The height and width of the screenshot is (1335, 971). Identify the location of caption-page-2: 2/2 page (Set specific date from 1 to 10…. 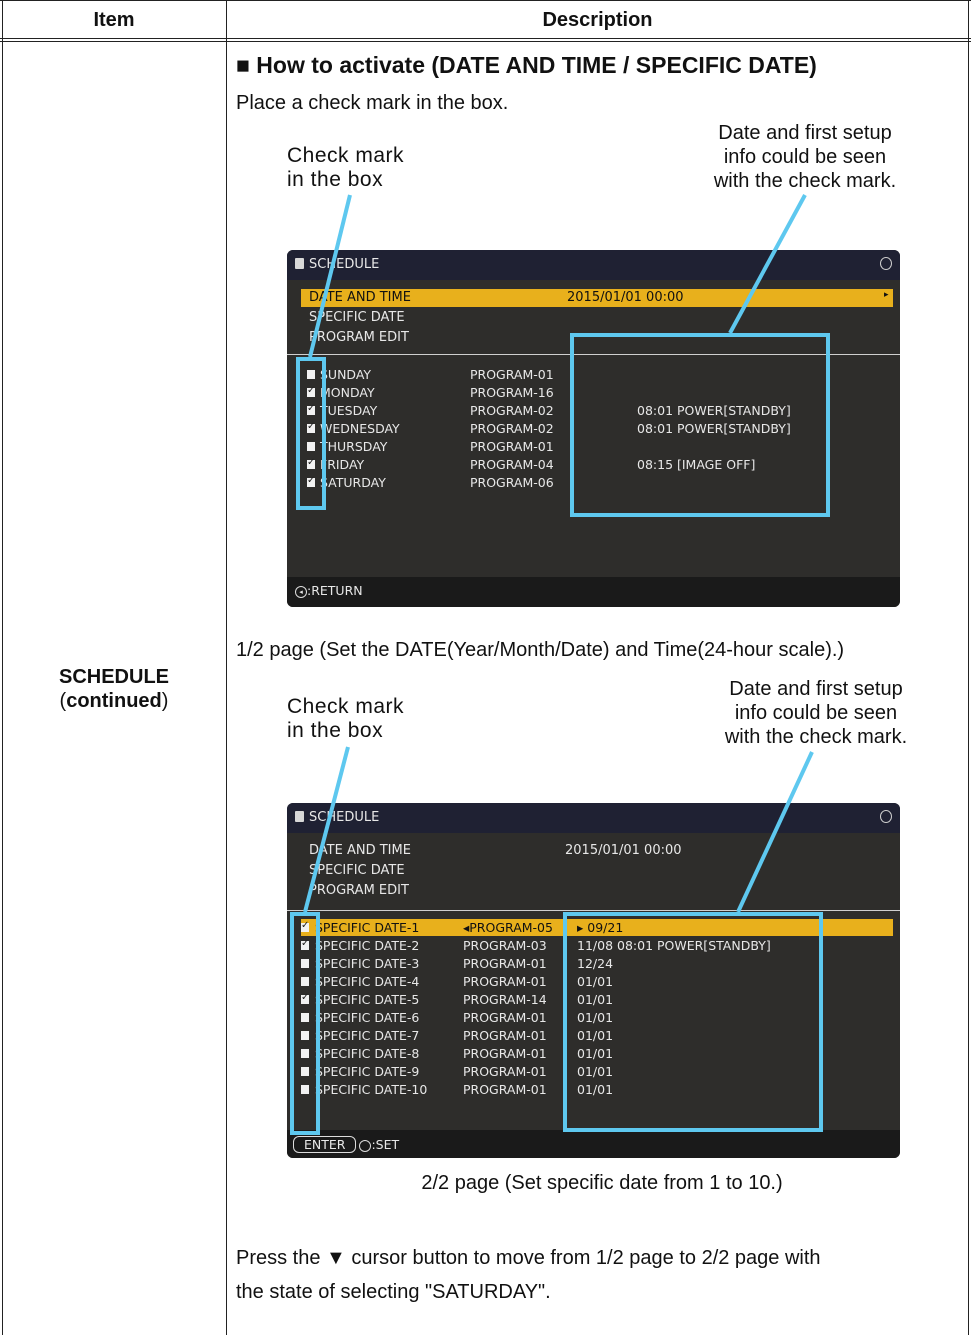
(602, 1183).